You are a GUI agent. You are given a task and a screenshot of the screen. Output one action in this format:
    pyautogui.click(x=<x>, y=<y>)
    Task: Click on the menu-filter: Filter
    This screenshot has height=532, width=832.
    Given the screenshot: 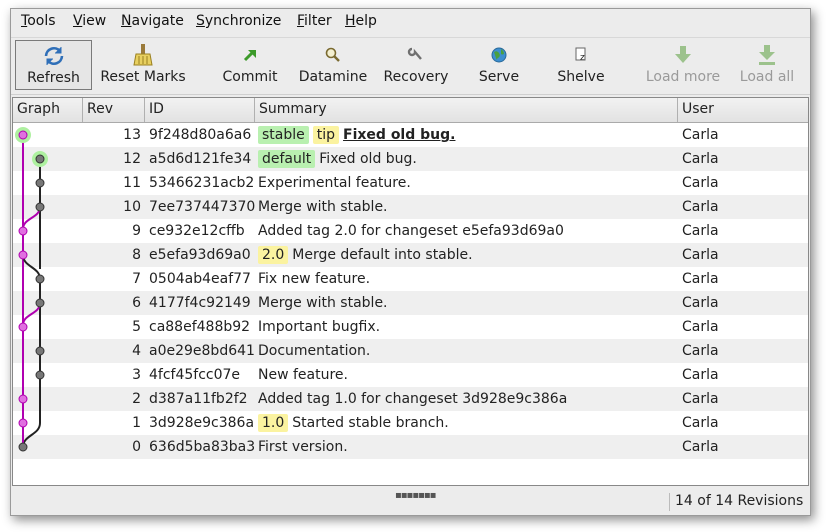 What is the action you would take?
    pyautogui.click(x=314, y=21)
    